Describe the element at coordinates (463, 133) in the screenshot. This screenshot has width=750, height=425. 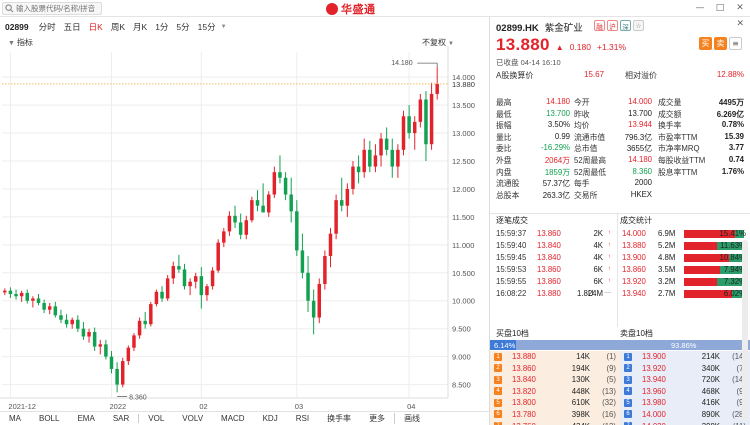
I see `y-tick-label: 13.000` at that location.